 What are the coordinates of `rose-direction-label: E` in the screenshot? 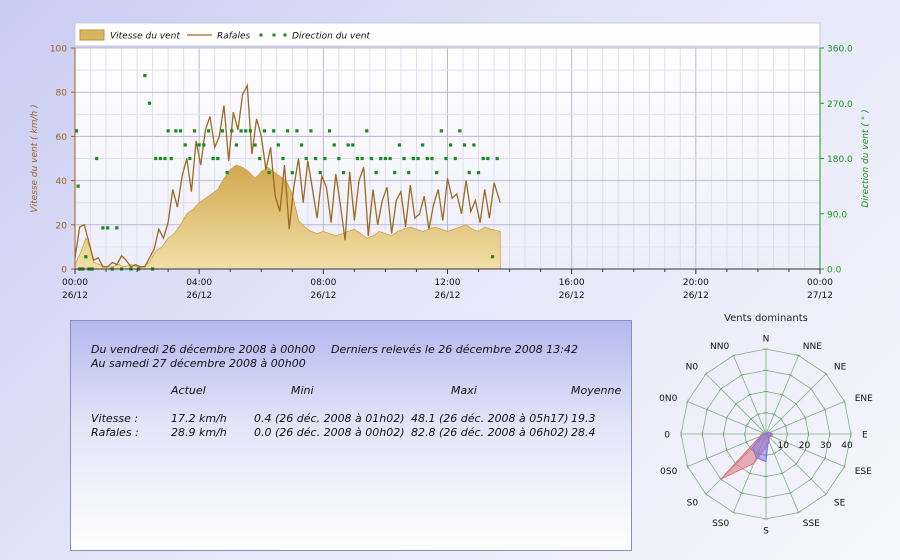 It's located at (865, 436).